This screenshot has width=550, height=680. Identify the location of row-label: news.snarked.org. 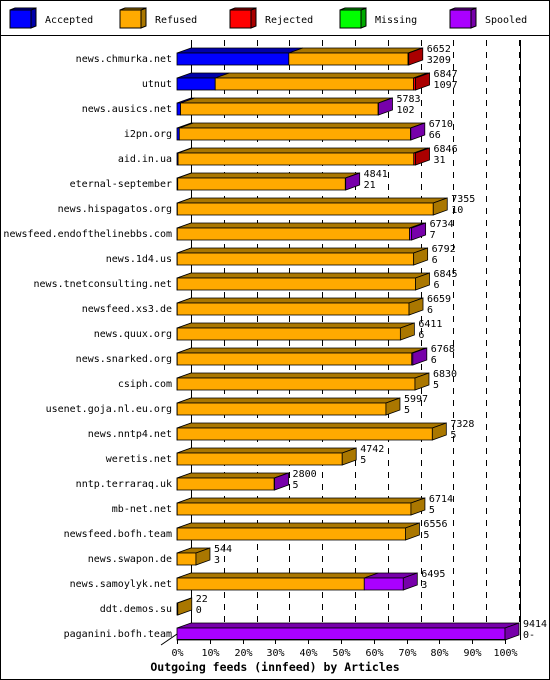
(124, 359).